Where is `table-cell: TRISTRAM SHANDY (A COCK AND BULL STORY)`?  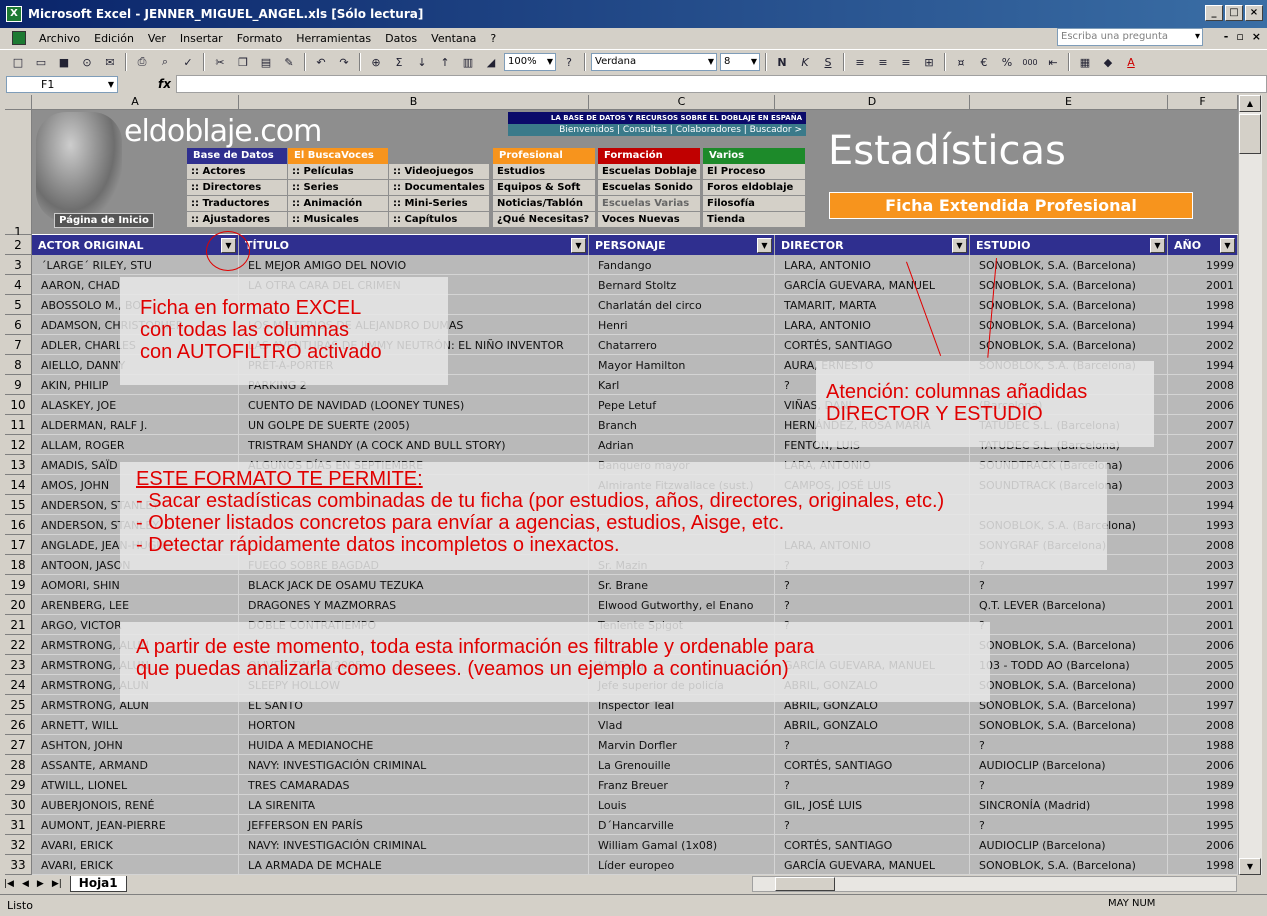 table-cell: TRISTRAM SHANDY (A COCK AND BULL STORY) is located at coordinates (414, 445).